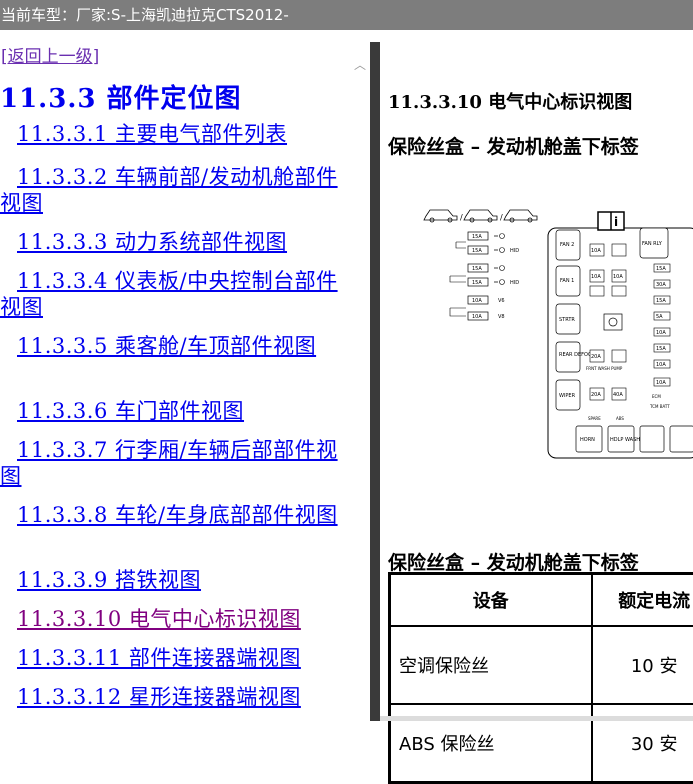 The width and height of the screenshot is (693, 784). I want to click on window-title-bar: 当前车型：厂家:S-上海凯迪拉克CTS2012-, so click(346, 15).